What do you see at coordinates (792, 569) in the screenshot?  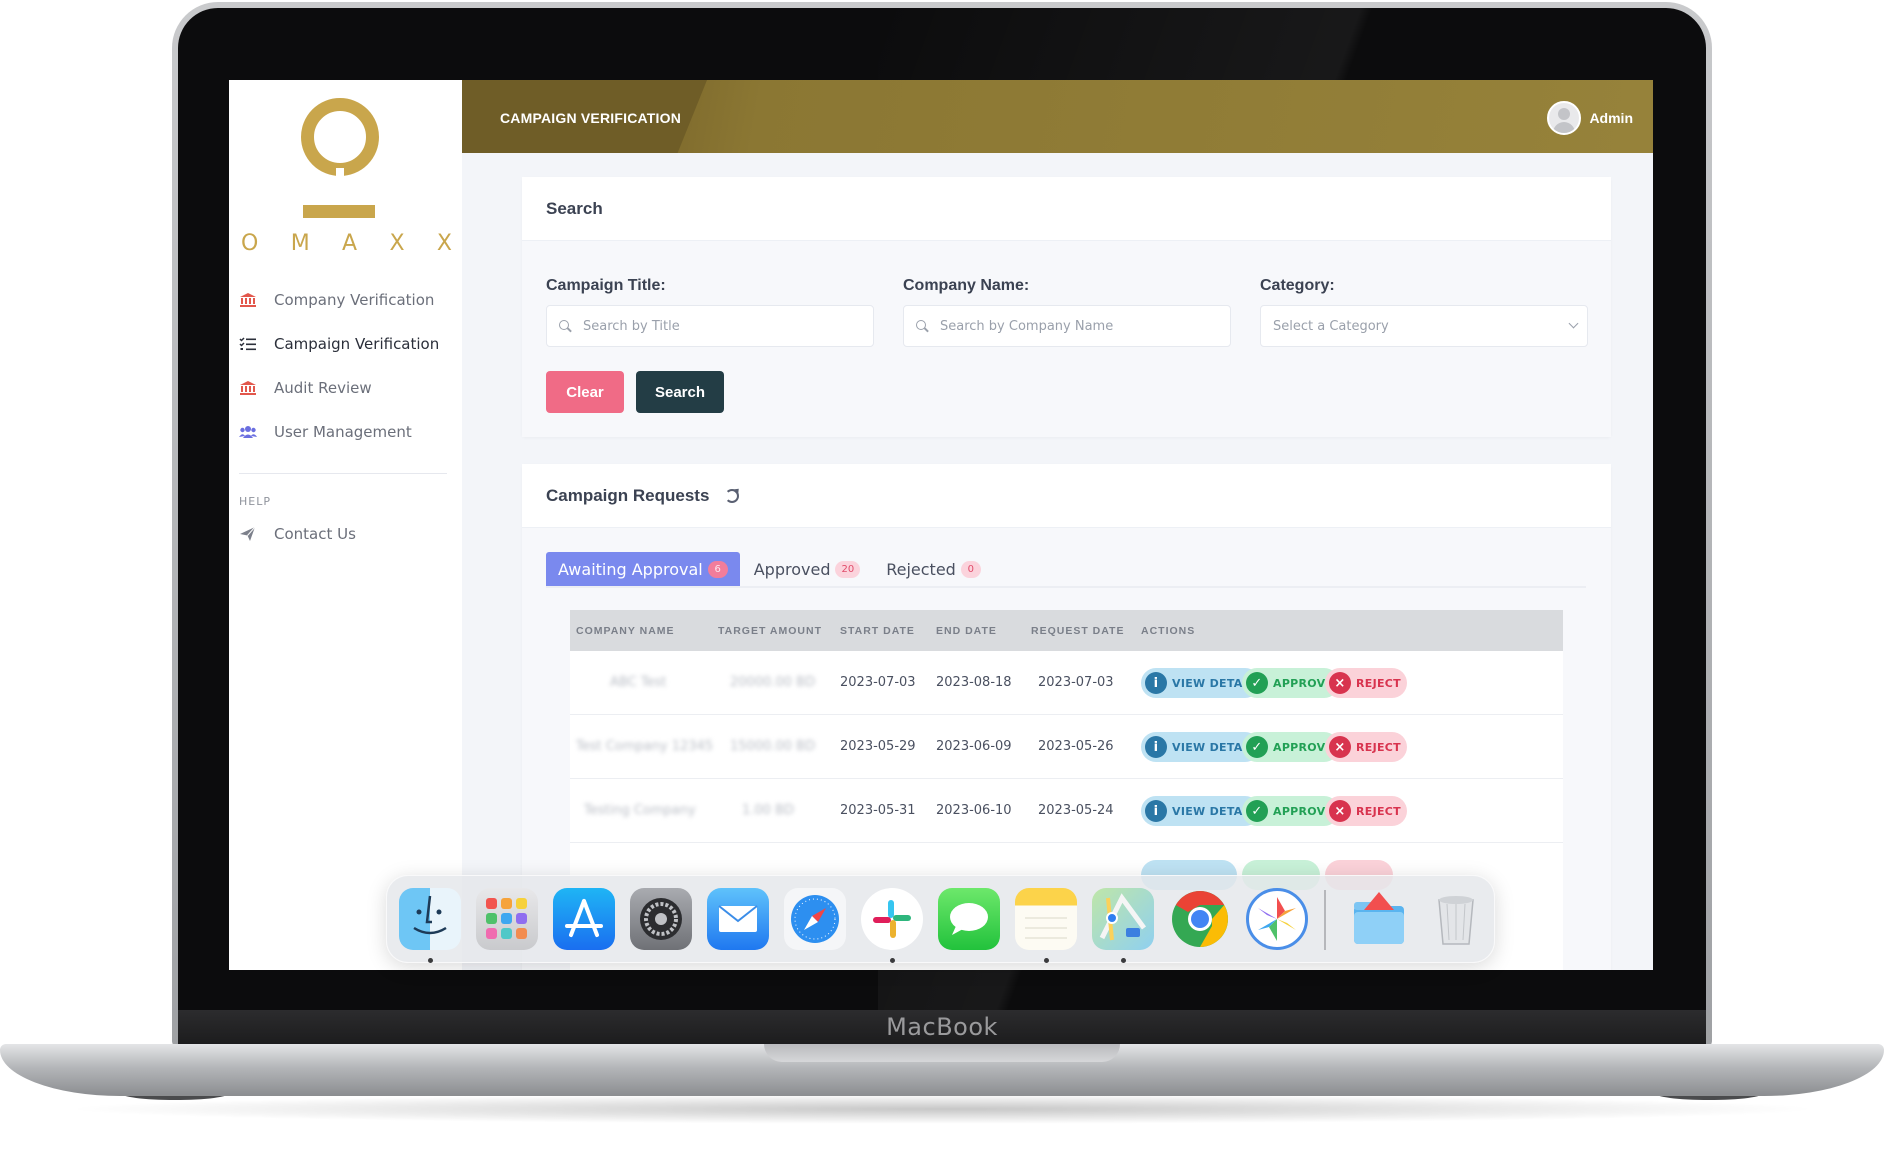 I see `tab-label: Approved` at bounding box center [792, 569].